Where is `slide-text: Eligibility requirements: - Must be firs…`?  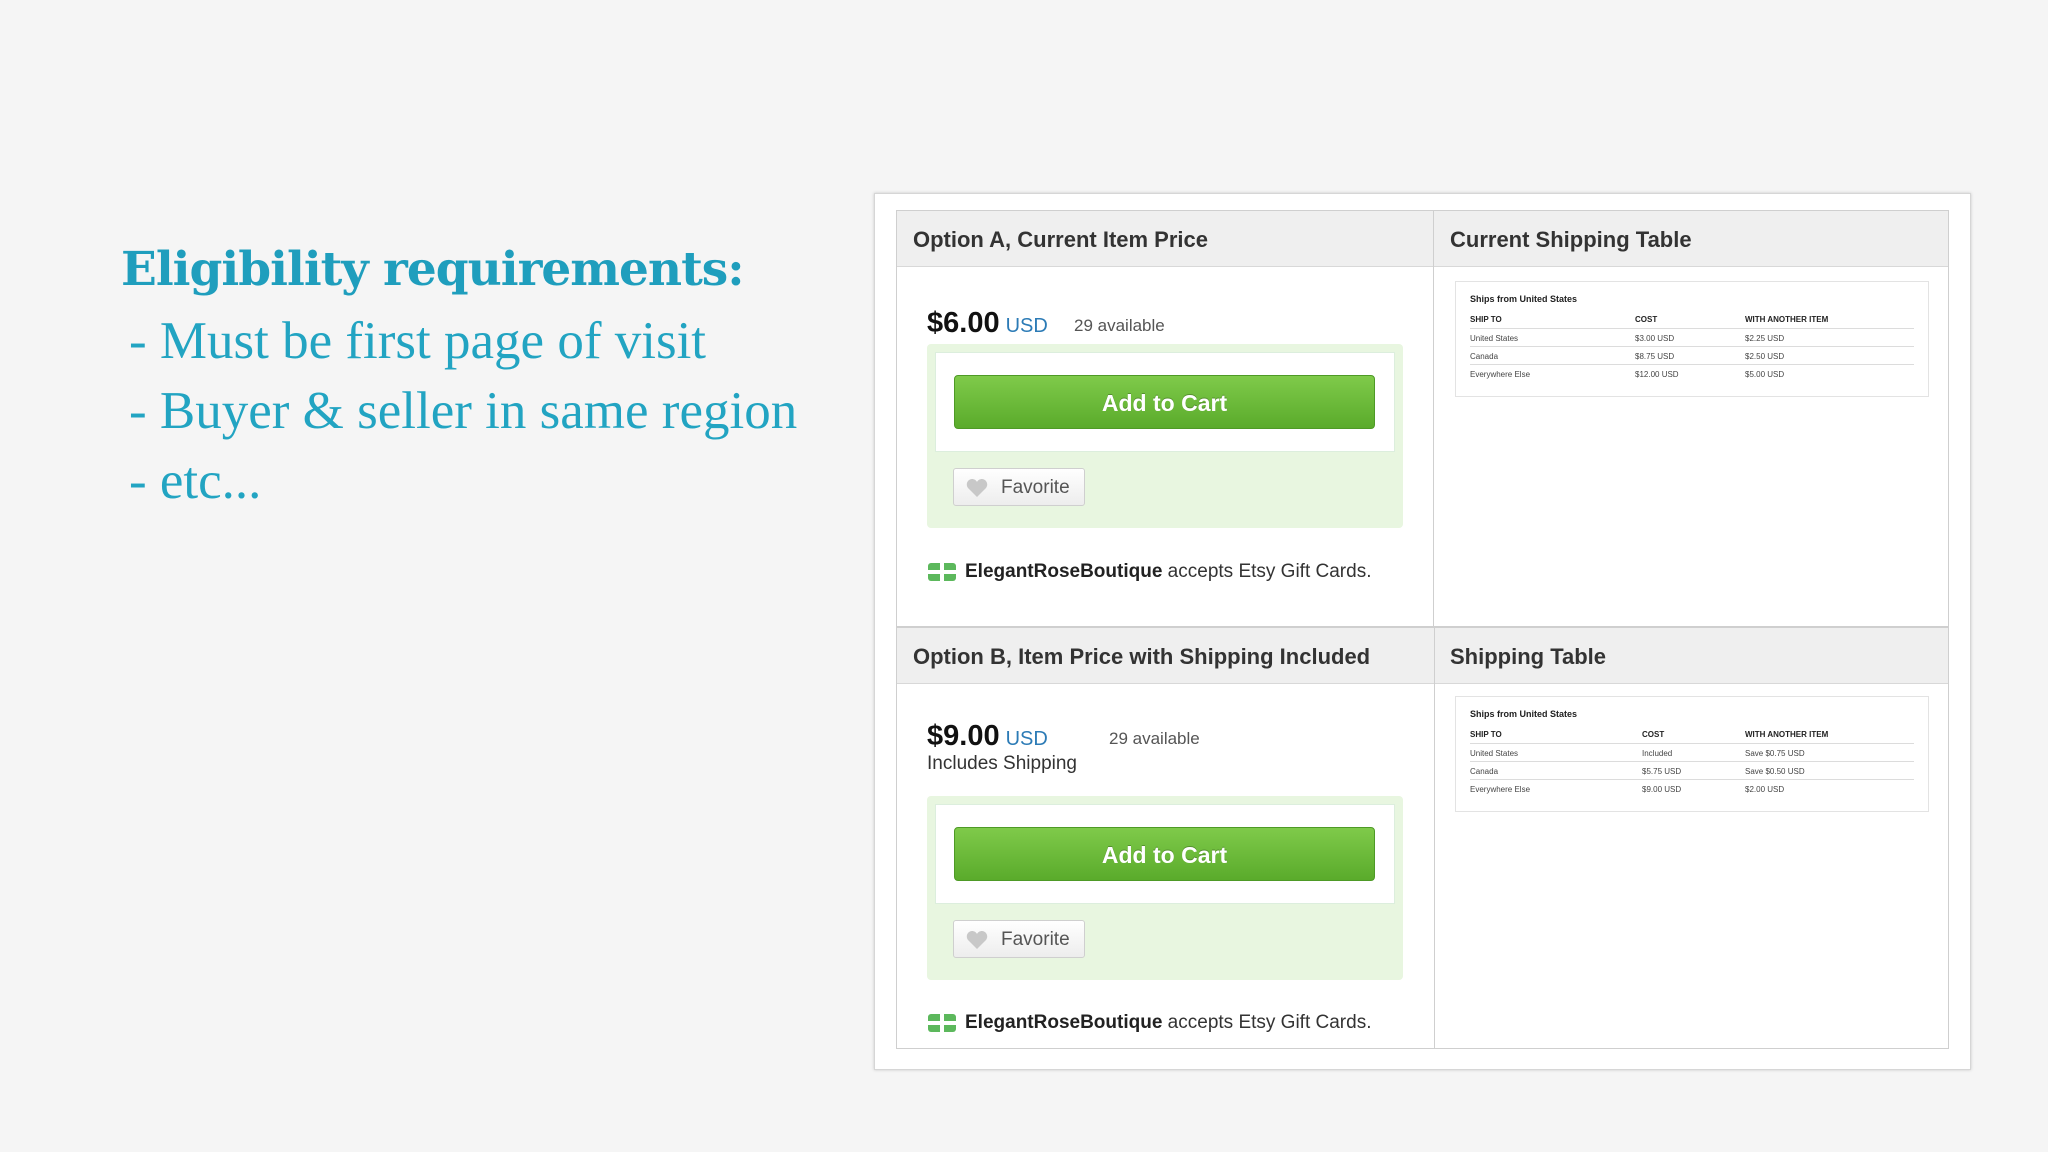
slide-text: Eligibility requirements: - Must be firs… is located at coordinates (459, 377).